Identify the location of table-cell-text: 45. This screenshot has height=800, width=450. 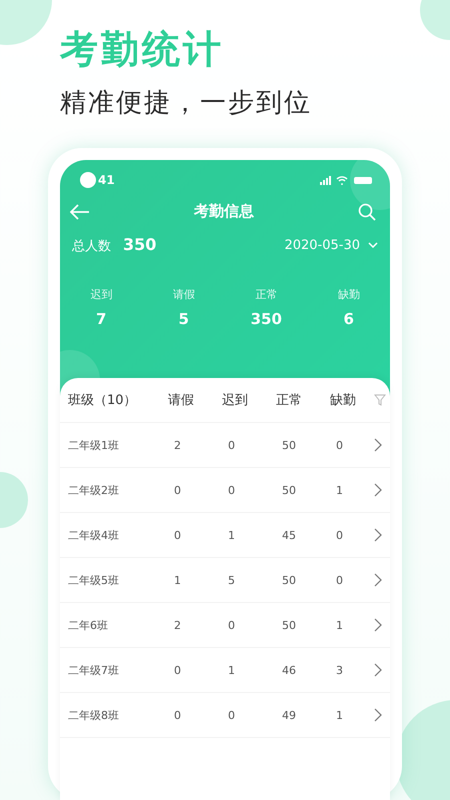
(289, 535).